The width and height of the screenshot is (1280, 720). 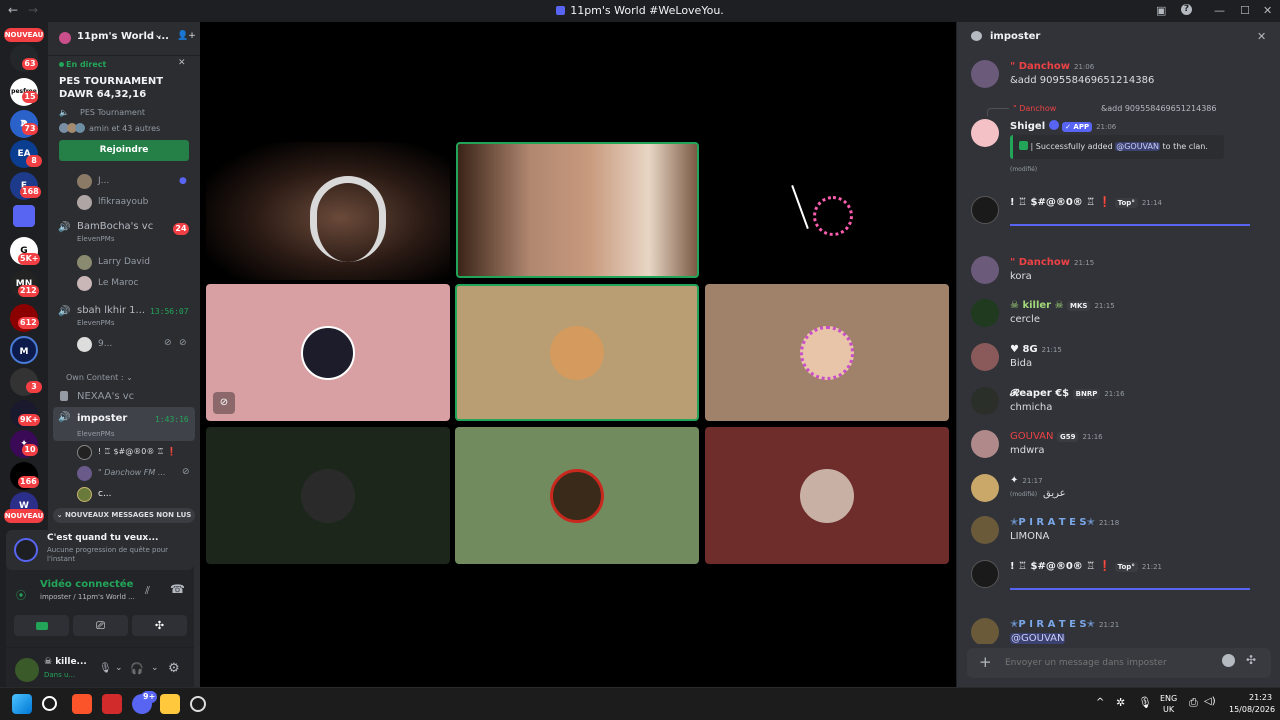 I want to click on author-name: GOUVAN G59 21:16, so click(x=1056, y=436).